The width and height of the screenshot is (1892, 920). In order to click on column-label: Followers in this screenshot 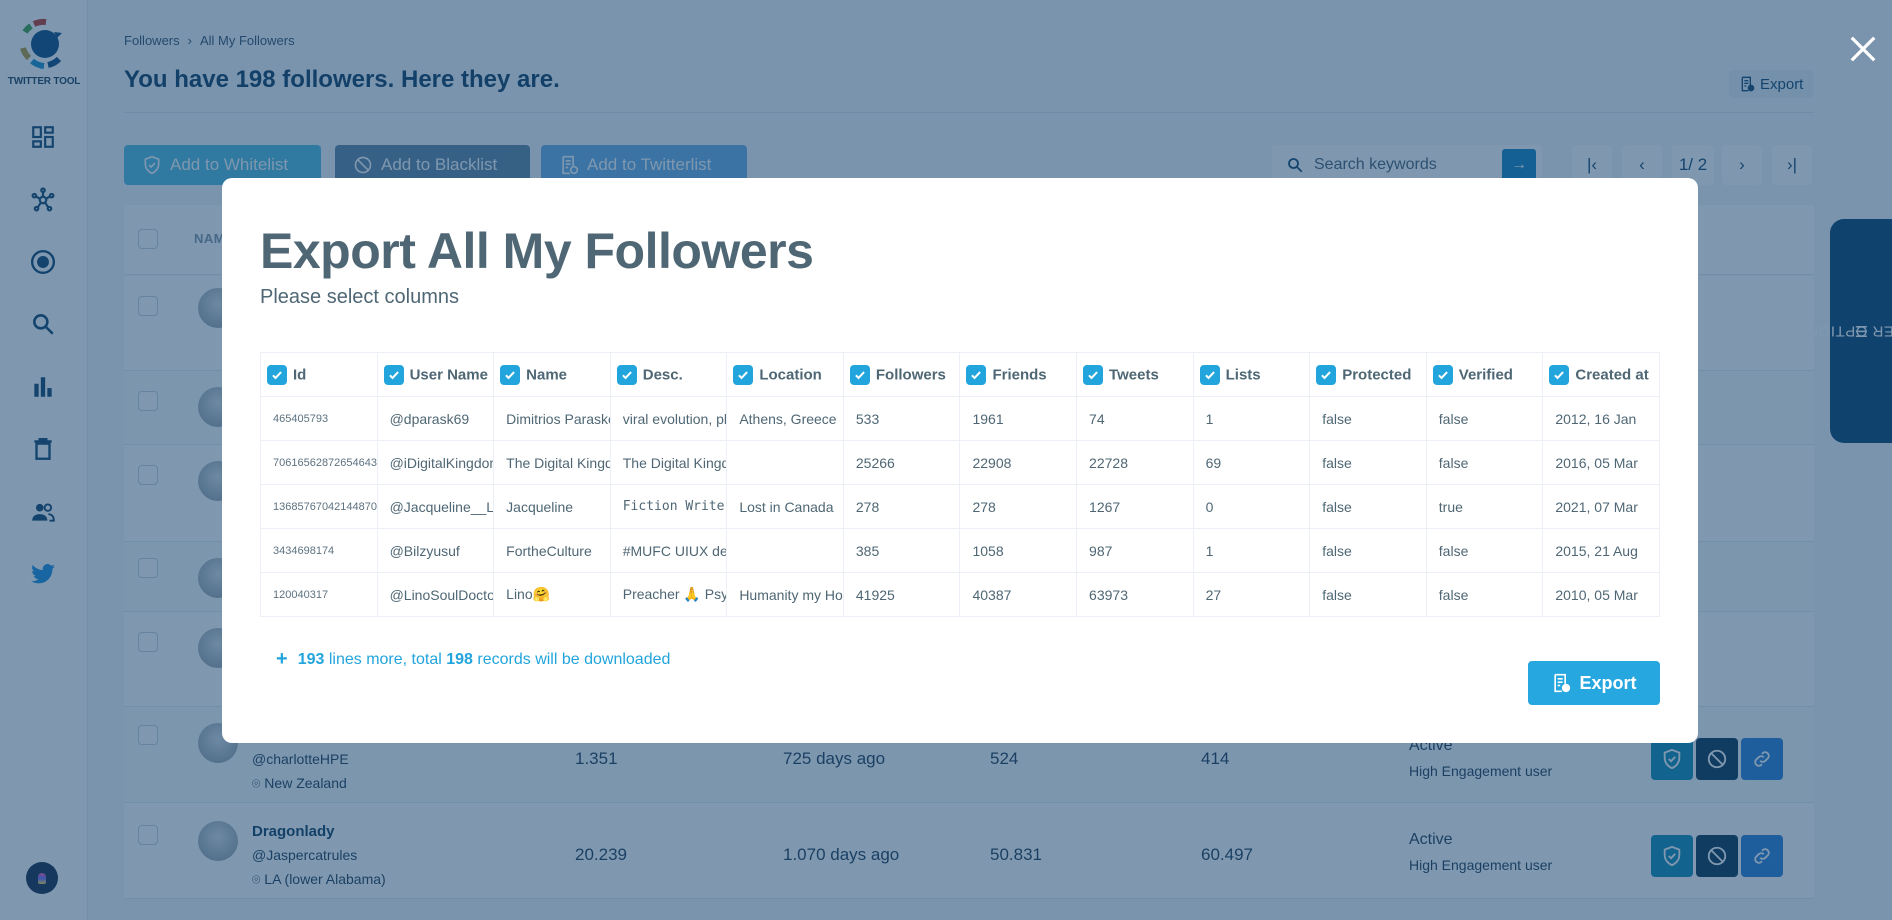, I will do `click(910, 374)`.